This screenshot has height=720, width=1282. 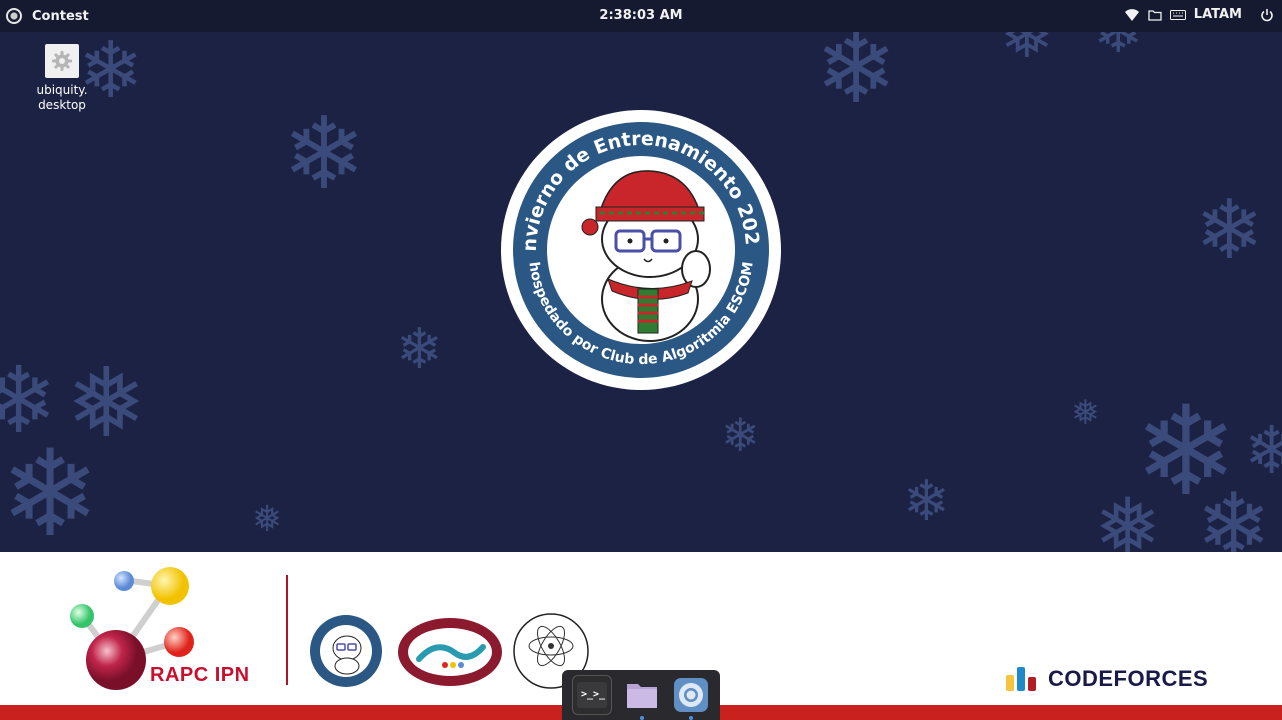 What do you see at coordinates (1021, 679) in the screenshot?
I see `codeforces-bars-icon` at bounding box center [1021, 679].